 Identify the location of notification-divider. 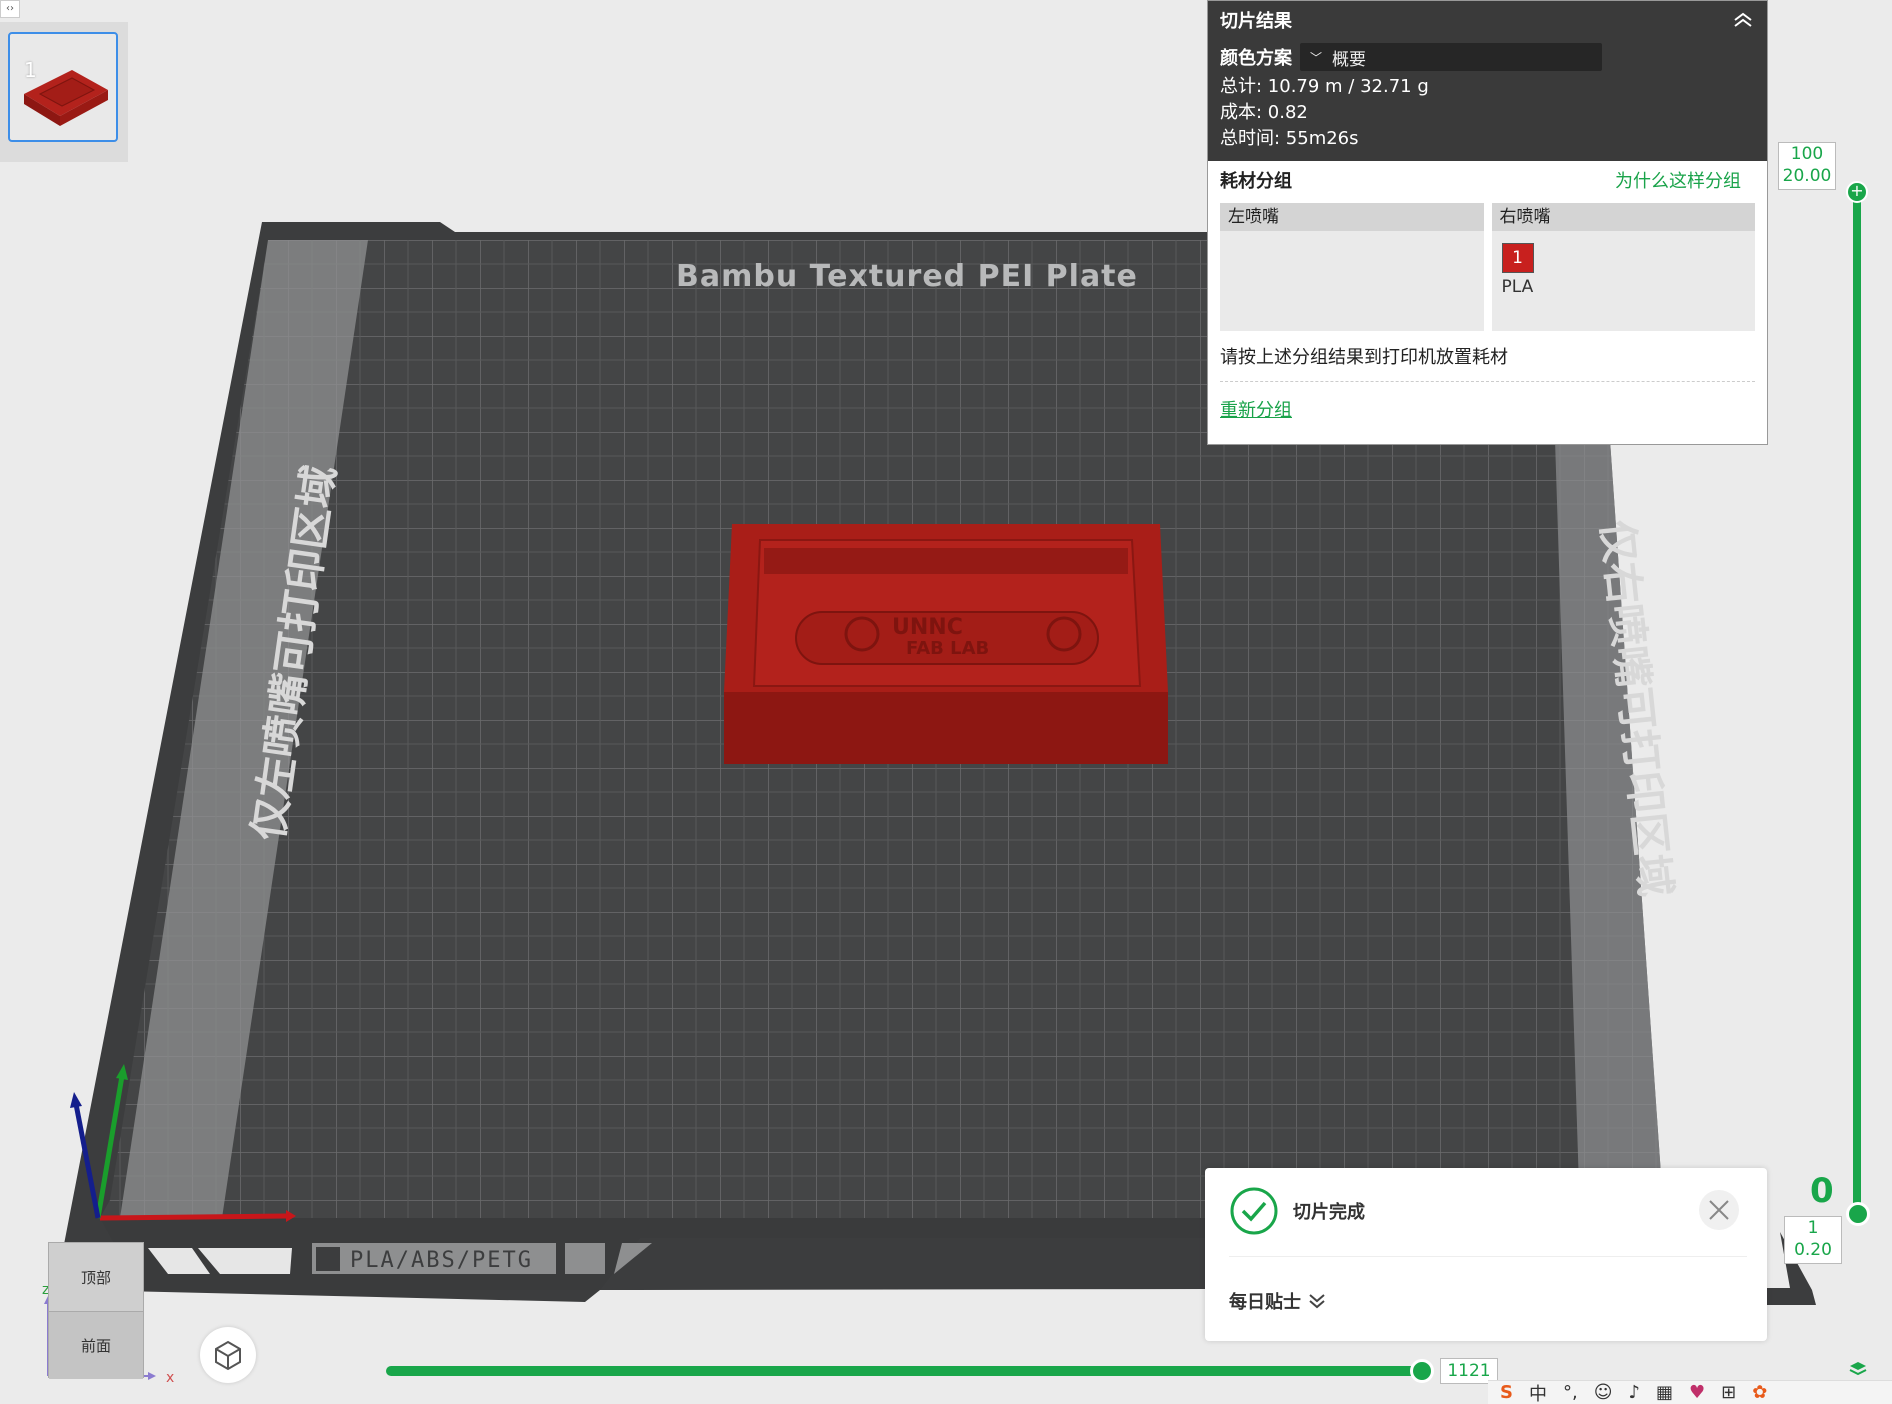
(1488, 1256).